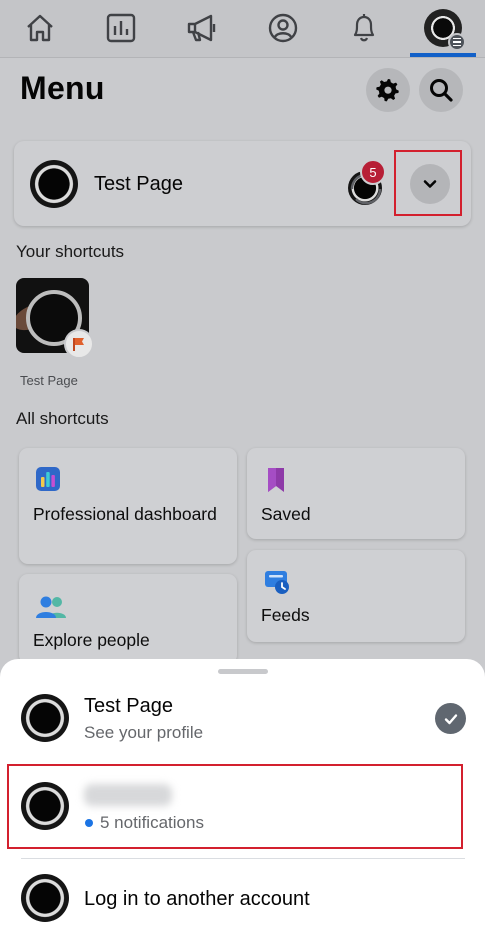 This screenshot has height=933, width=485. I want to click on tile-feeds: Feeds, so click(356, 596).